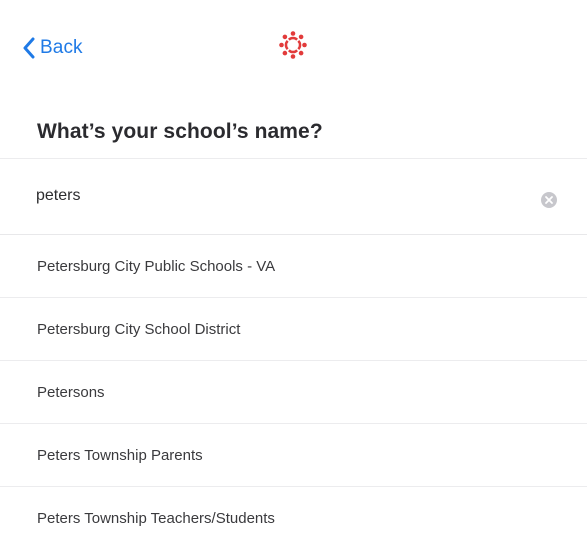 The image size is (587, 541). Describe the element at coordinates (293, 455) in the screenshot. I see `list-item: Peters Township Parents` at that location.